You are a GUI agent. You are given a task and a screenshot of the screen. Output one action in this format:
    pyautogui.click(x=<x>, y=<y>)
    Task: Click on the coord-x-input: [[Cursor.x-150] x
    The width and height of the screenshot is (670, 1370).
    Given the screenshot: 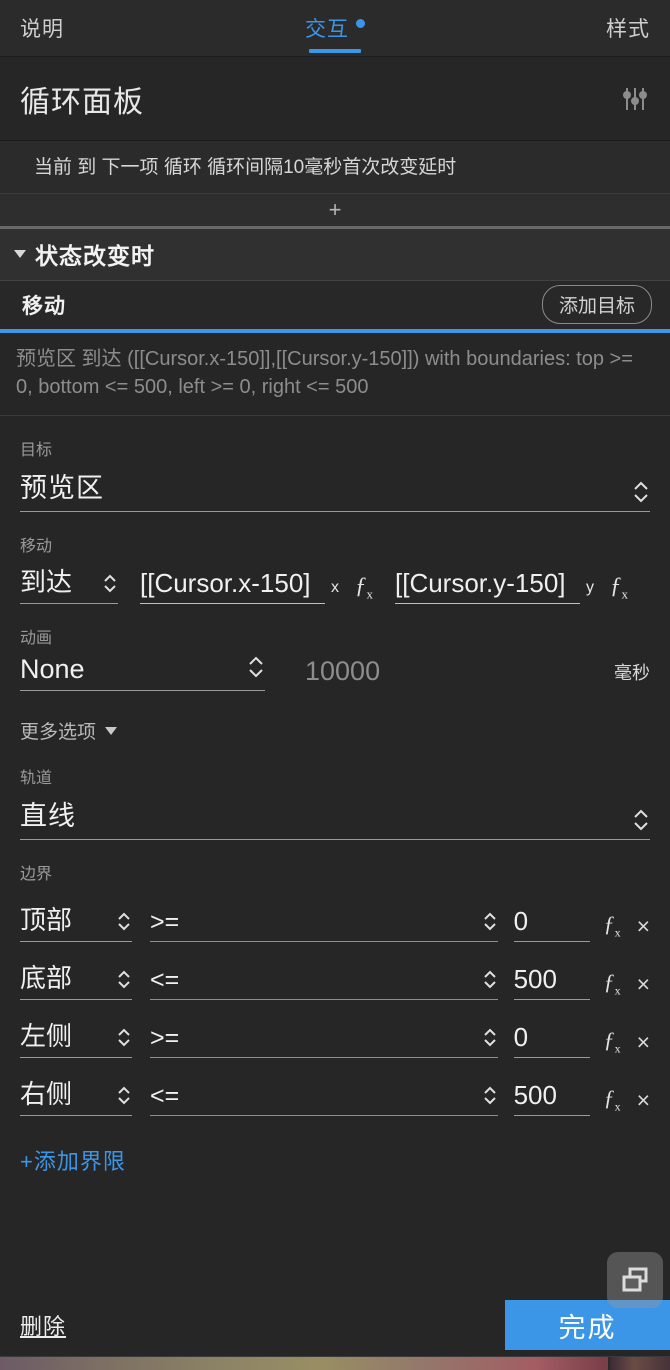 What is the action you would take?
    pyautogui.click(x=239, y=586)
    